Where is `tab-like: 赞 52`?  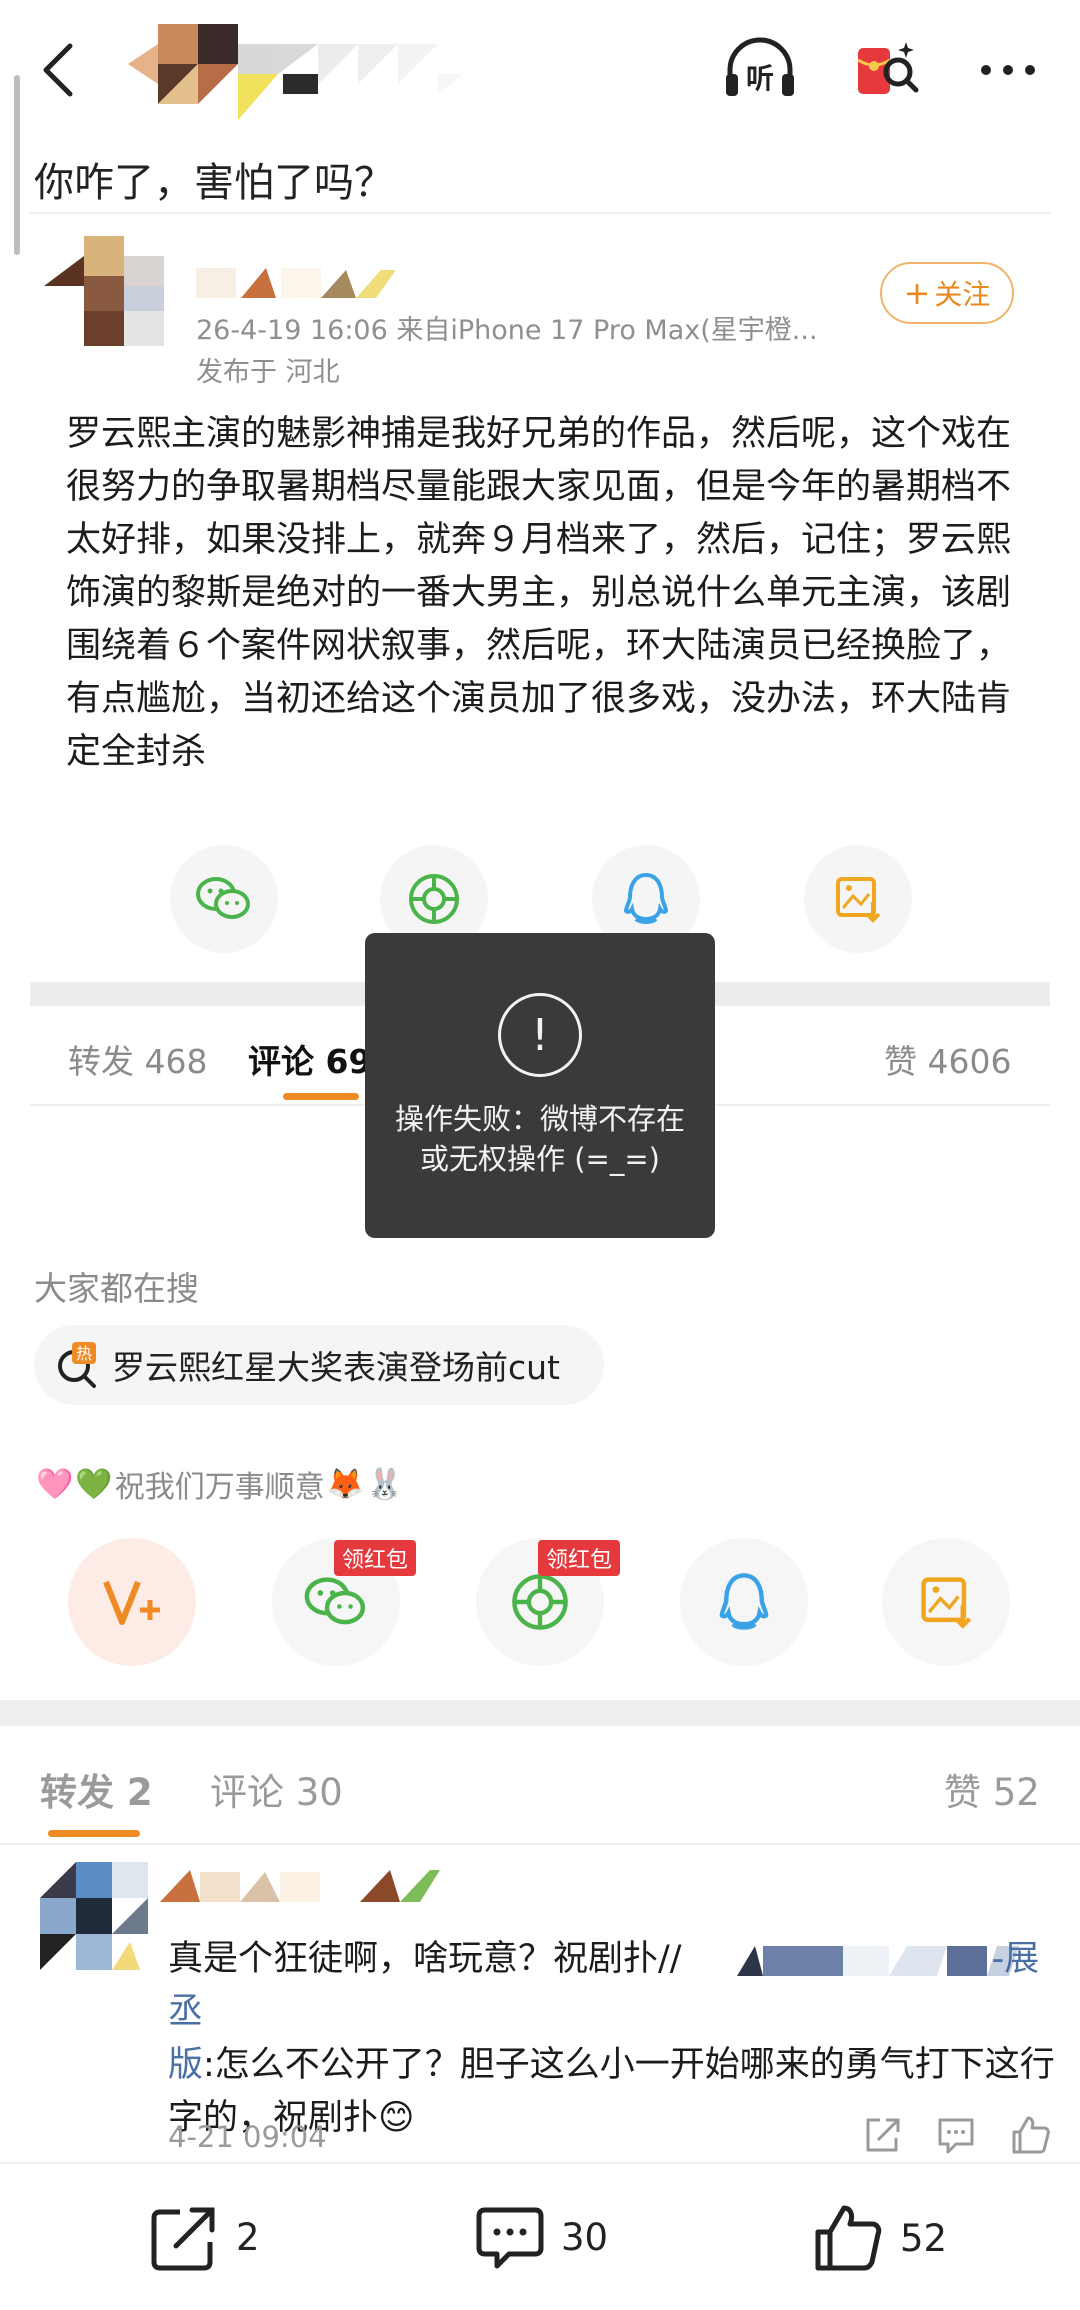
tab-like: 赞 52 is located at coordinates (992, 1789).